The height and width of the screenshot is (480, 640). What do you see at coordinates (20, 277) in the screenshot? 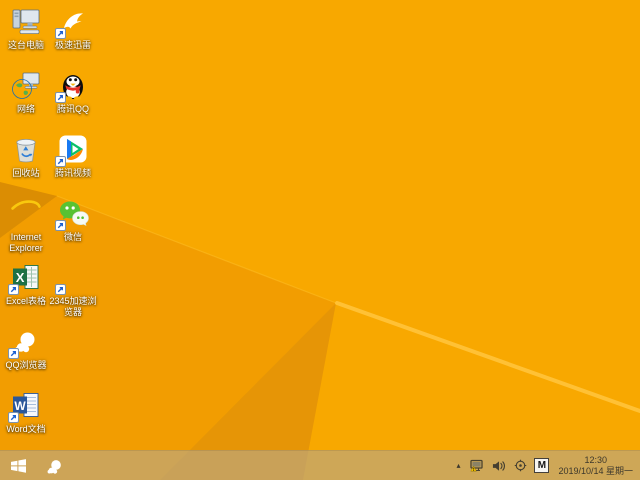
I see `svg-text: X` at bounding box center [20, 277].